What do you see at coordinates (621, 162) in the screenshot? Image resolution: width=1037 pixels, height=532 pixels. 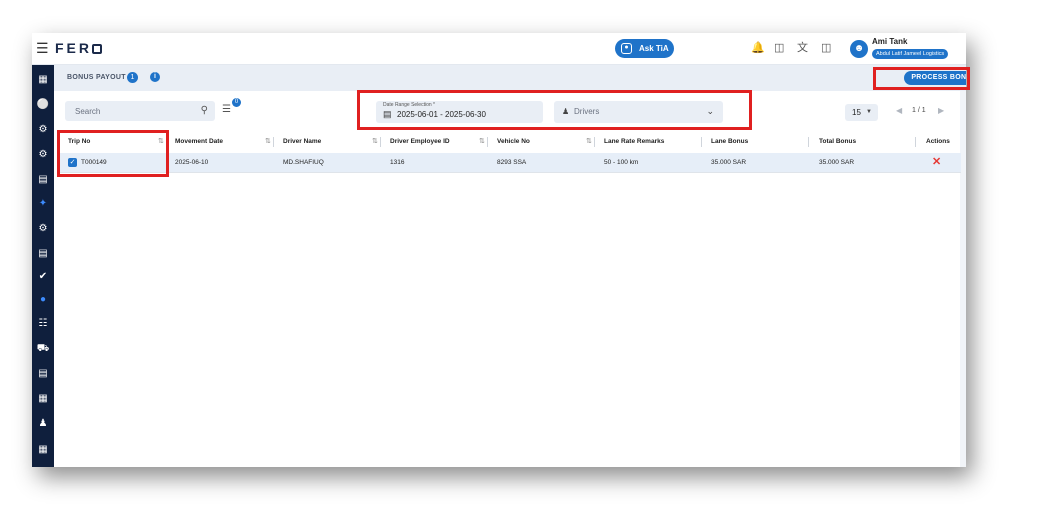 I see `cell-lane-rate-remarks: 50 - 100 km` at bounding box center [621, 162].